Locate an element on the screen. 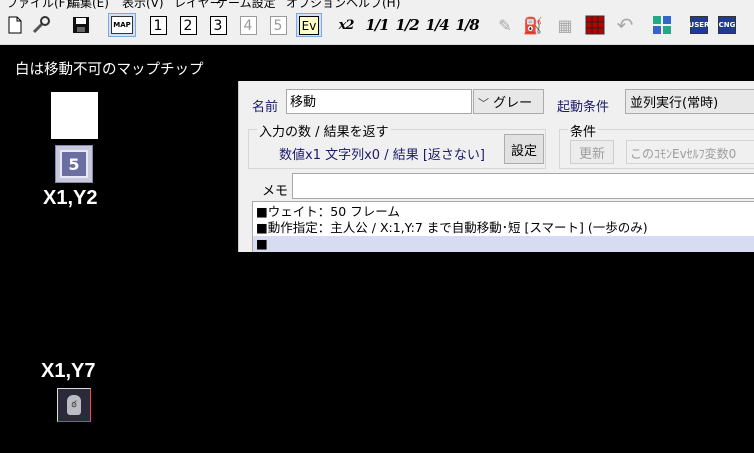 This screenshot has height=453, width=754. io-group: 入力の数 / 結果を返す 数値x1 文字列x0 / 結果 [返さない] 設定 is located at coordinates (397, 145).